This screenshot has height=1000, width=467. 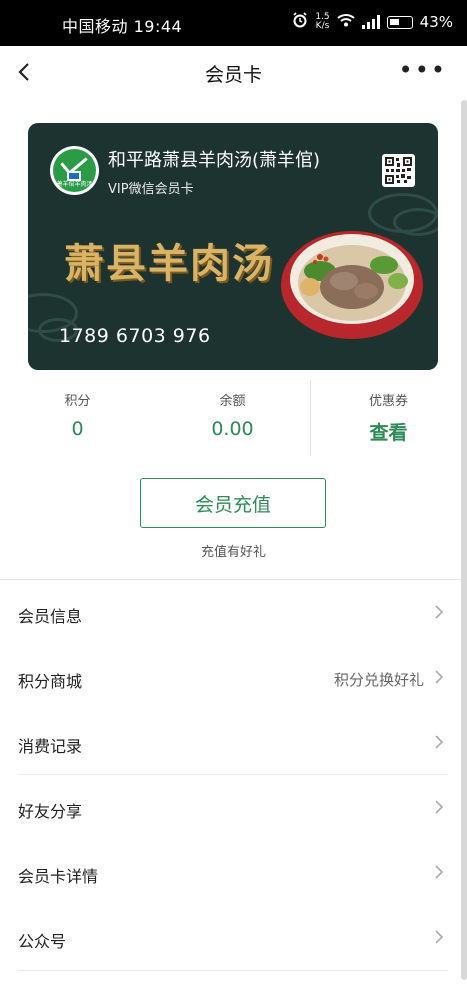 What do you see at coordinates (388, 431) in the screenshot?
I see `coupons-view-link: 查看` at bounding box center [388, 431].